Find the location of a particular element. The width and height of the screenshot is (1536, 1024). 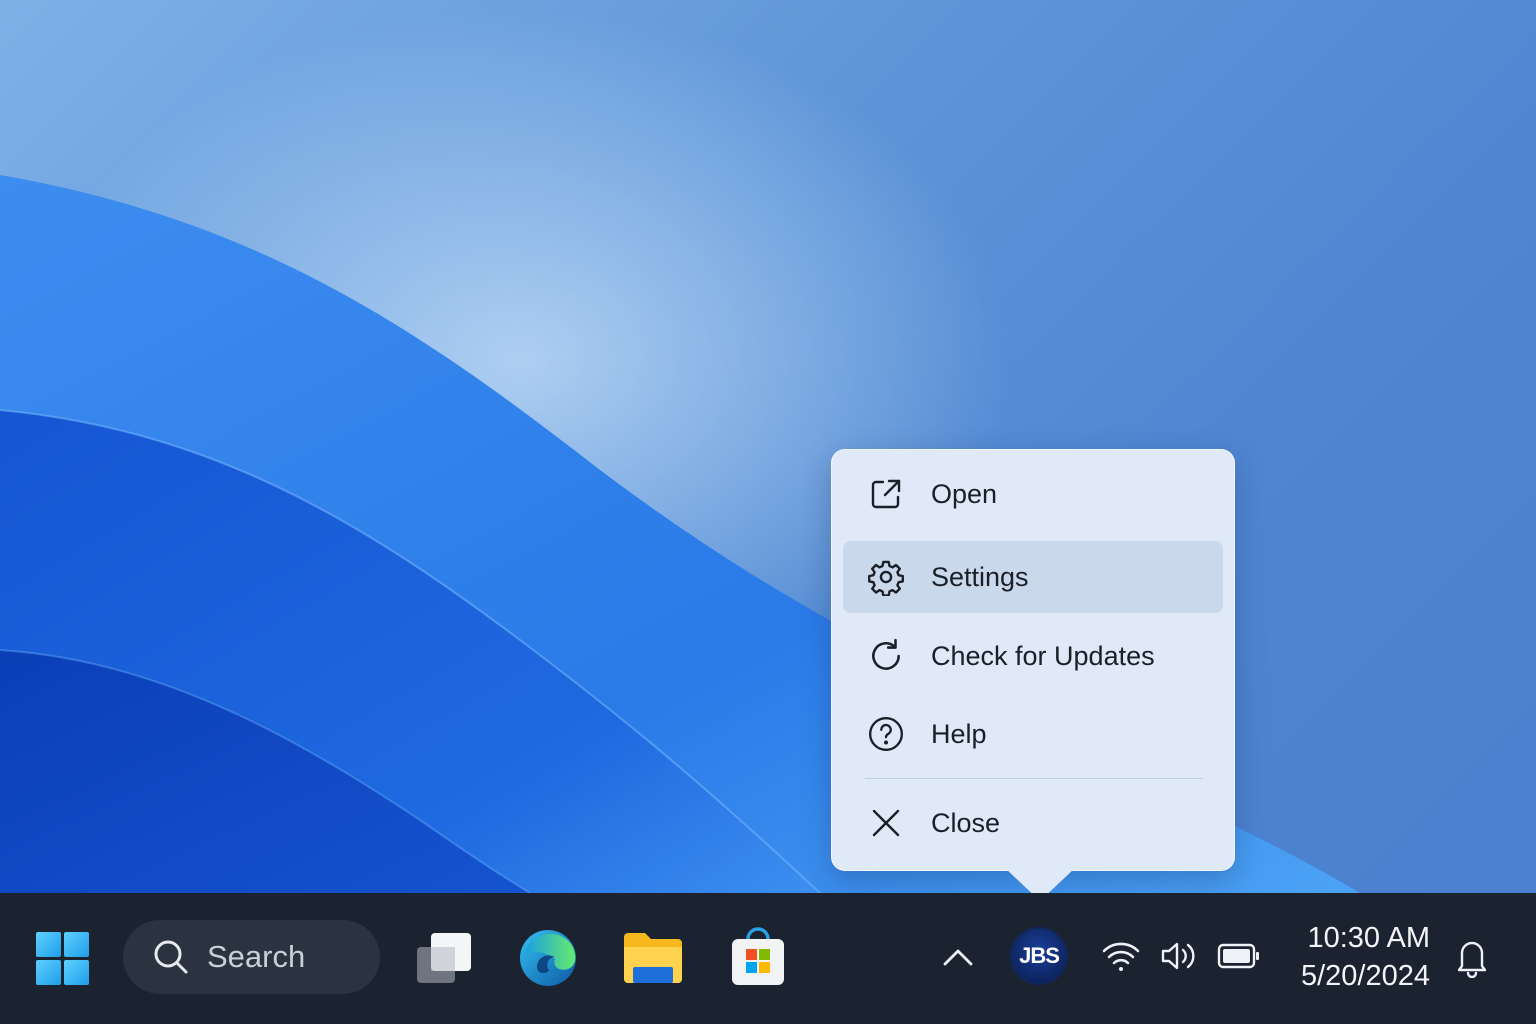

wifi-button is located at coordinates (1121, 956).